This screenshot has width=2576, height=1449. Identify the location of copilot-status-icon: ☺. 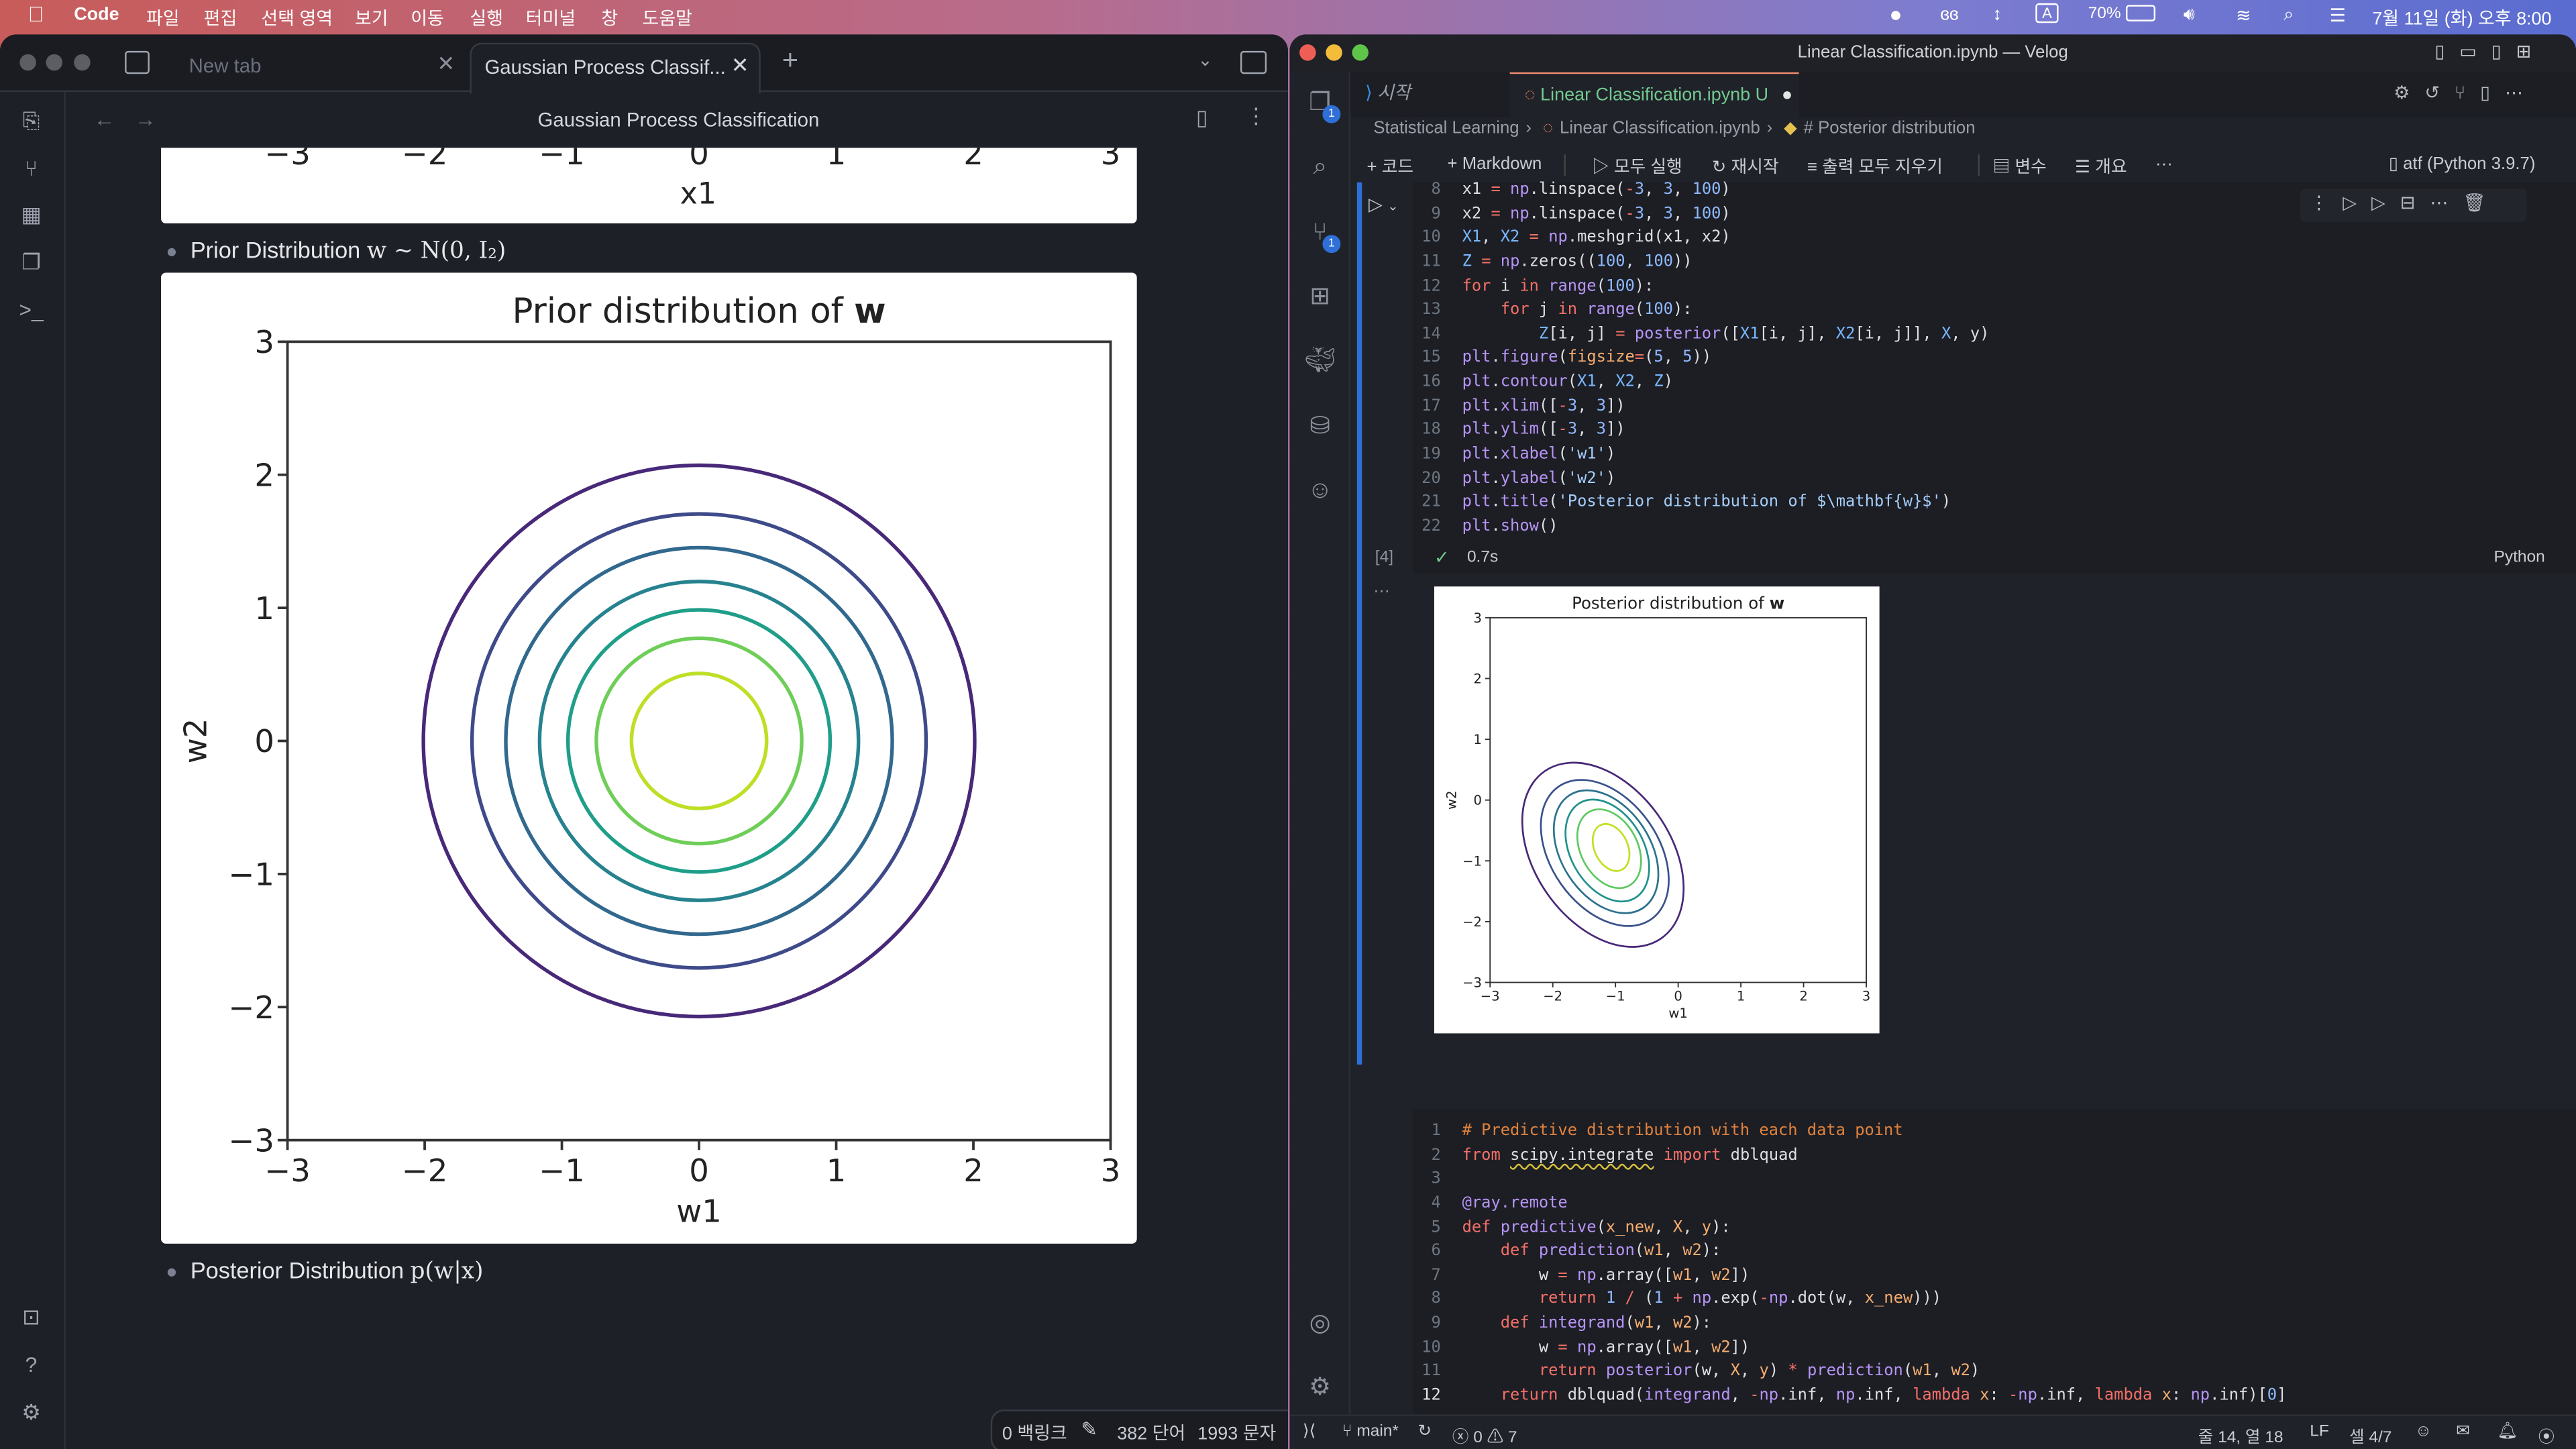
(2423, 1432).